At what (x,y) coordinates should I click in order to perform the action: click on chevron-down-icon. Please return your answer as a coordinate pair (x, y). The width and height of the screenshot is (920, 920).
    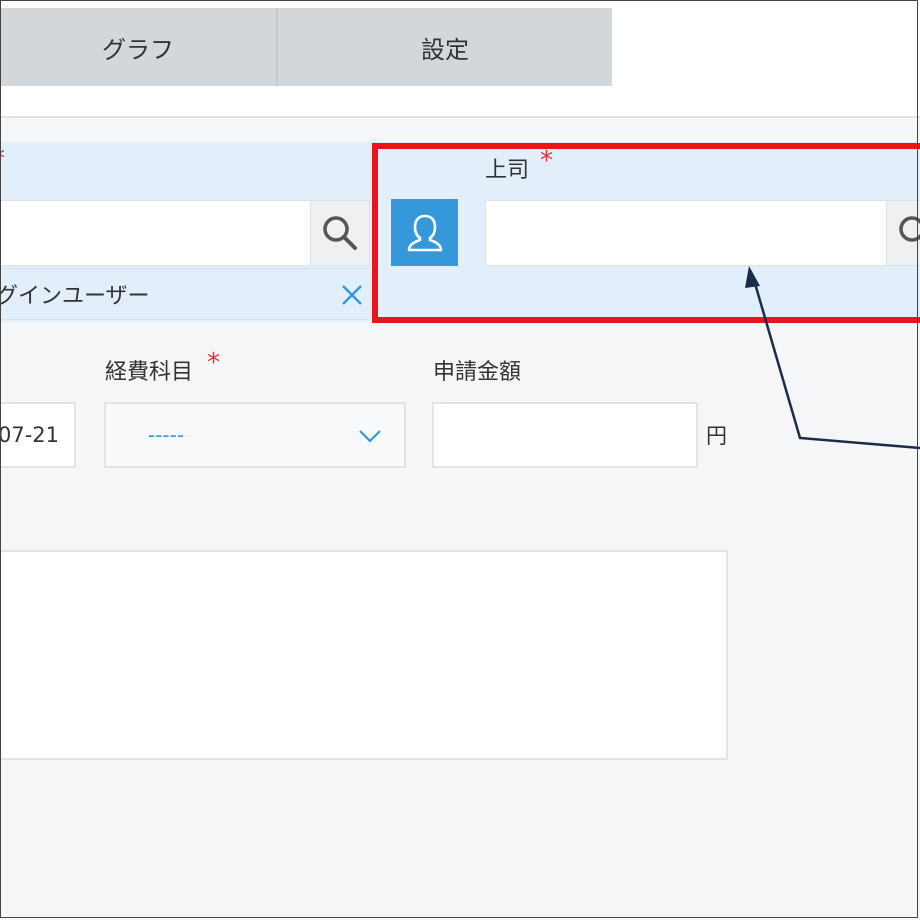
    Looking at the image, I should click on (370, 436).